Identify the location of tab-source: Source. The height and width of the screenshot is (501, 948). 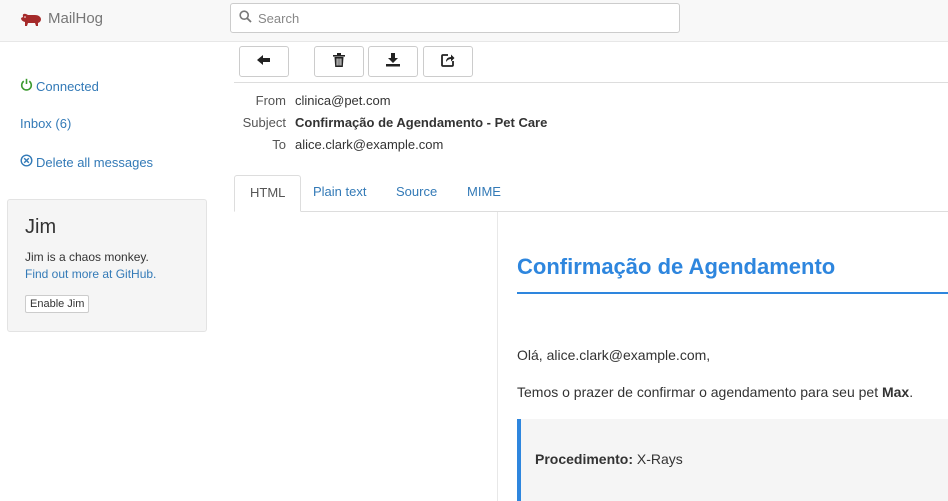
(416, 193).